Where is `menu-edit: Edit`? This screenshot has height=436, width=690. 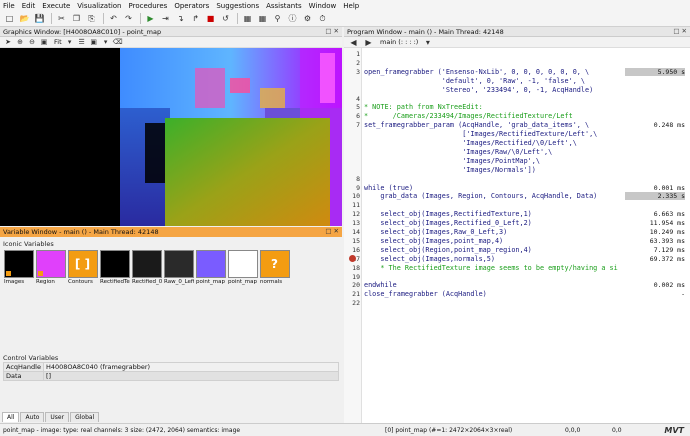 menu-edit: Edit is located at coordinates (29, 6).